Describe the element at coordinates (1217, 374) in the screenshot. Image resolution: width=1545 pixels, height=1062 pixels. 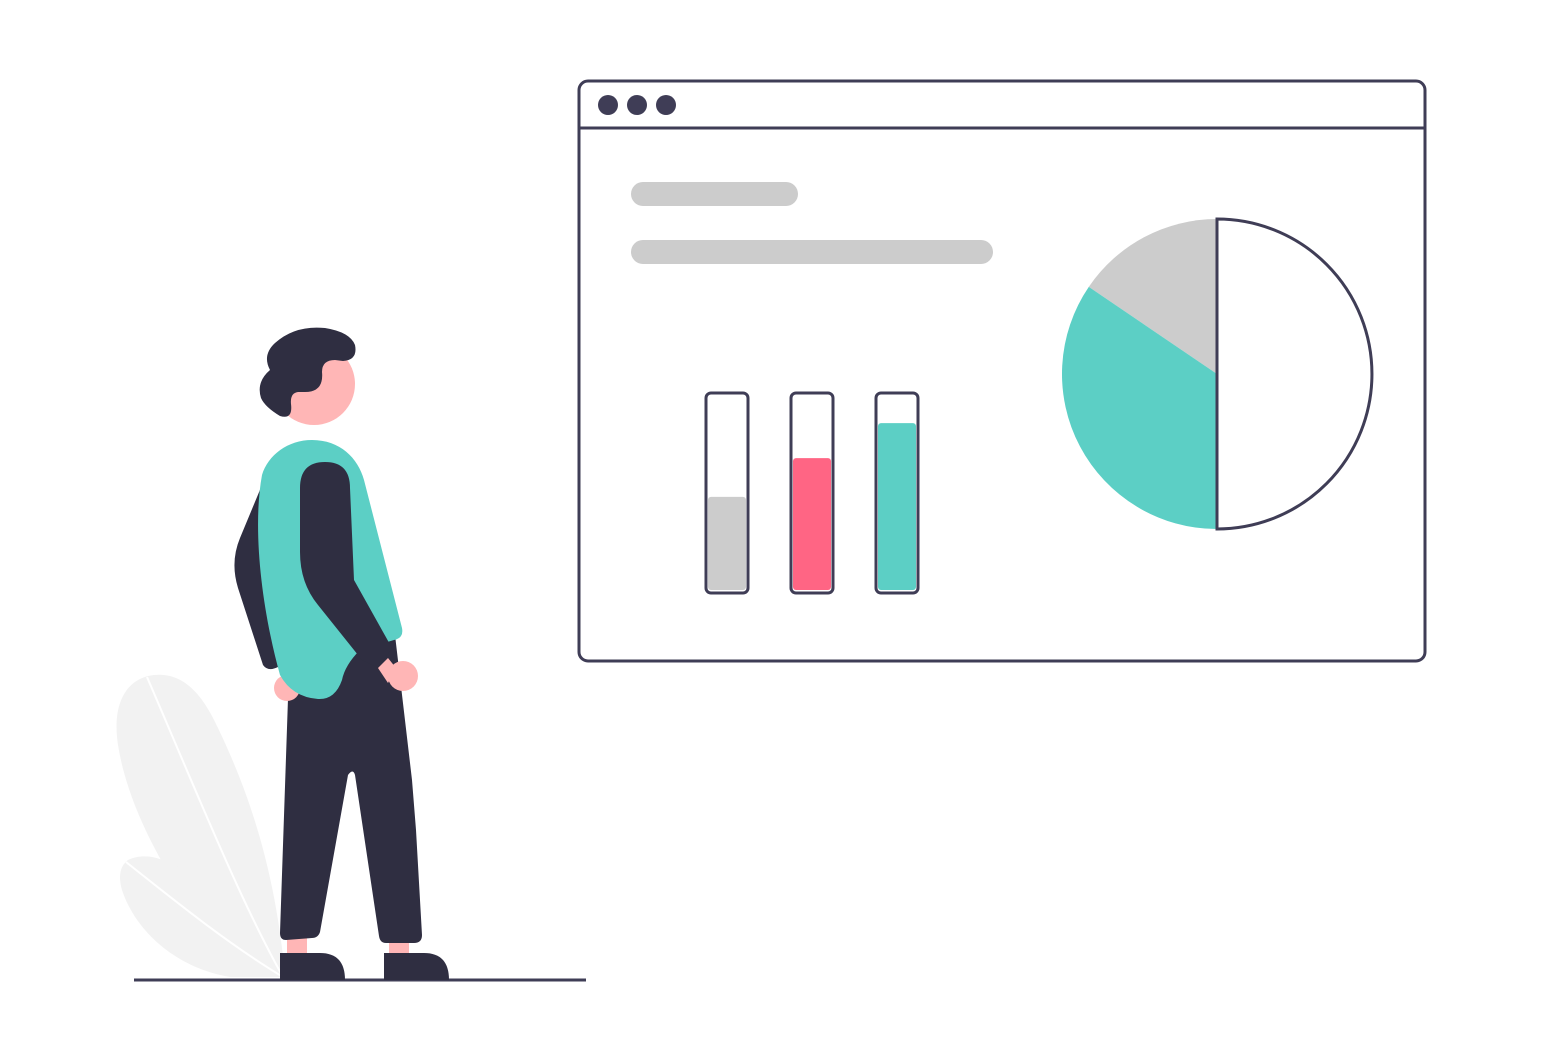
I see `pie-chart` at that location.